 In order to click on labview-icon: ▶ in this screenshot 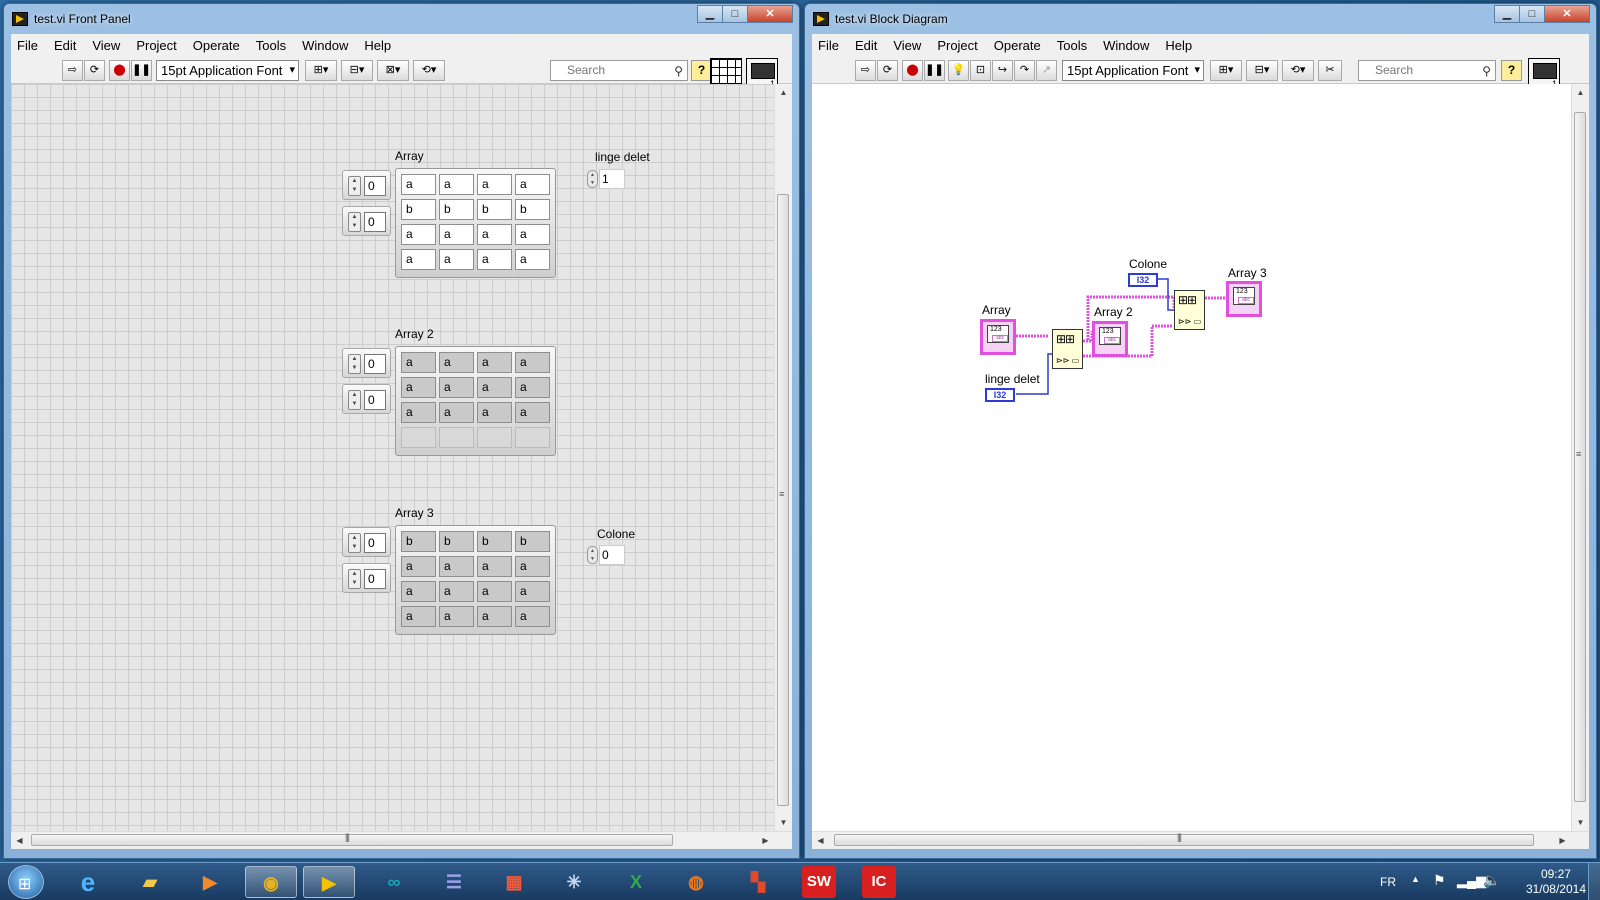, I will do `click(329, 882)`.